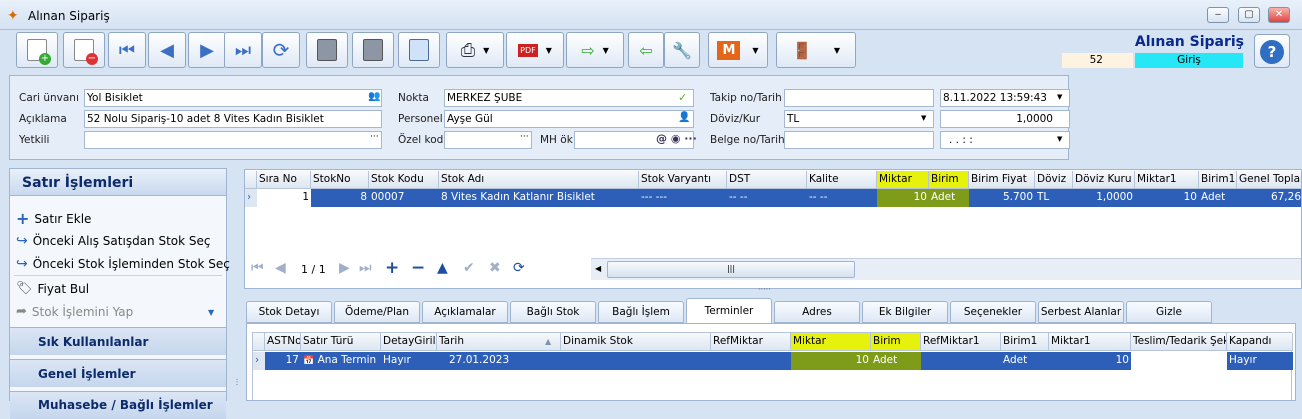  What do you see at coordinates (1272, 51) in the screenshot?
I see `help-button: ?` at bounding box center [1272, 51].